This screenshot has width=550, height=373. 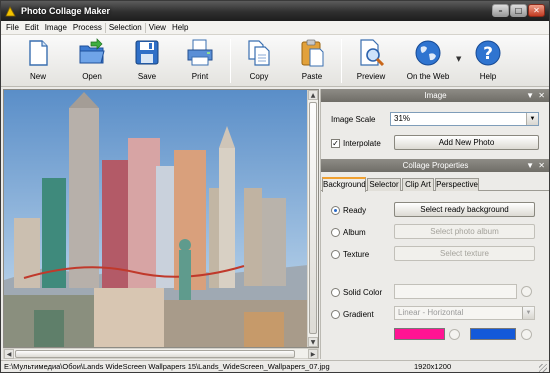 I want to click on app-logo-icon, so click(x=10, y=10).